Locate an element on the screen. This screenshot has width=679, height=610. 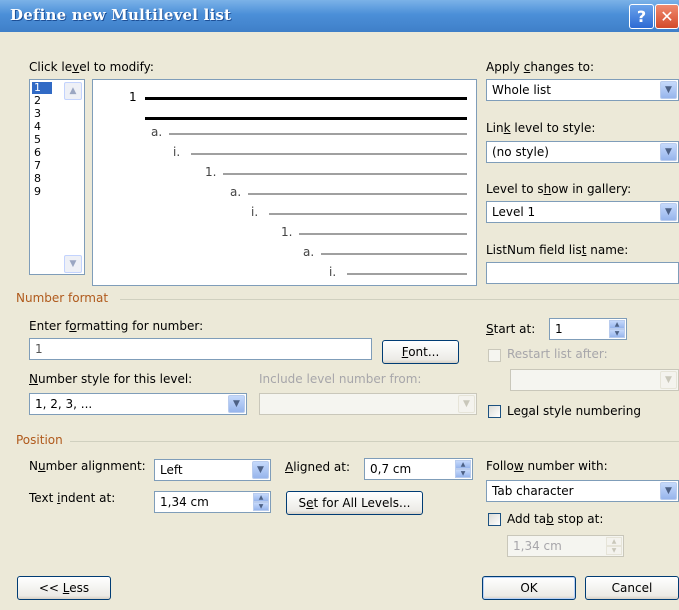
level-item: 7 is located at coordinates (42, 166).